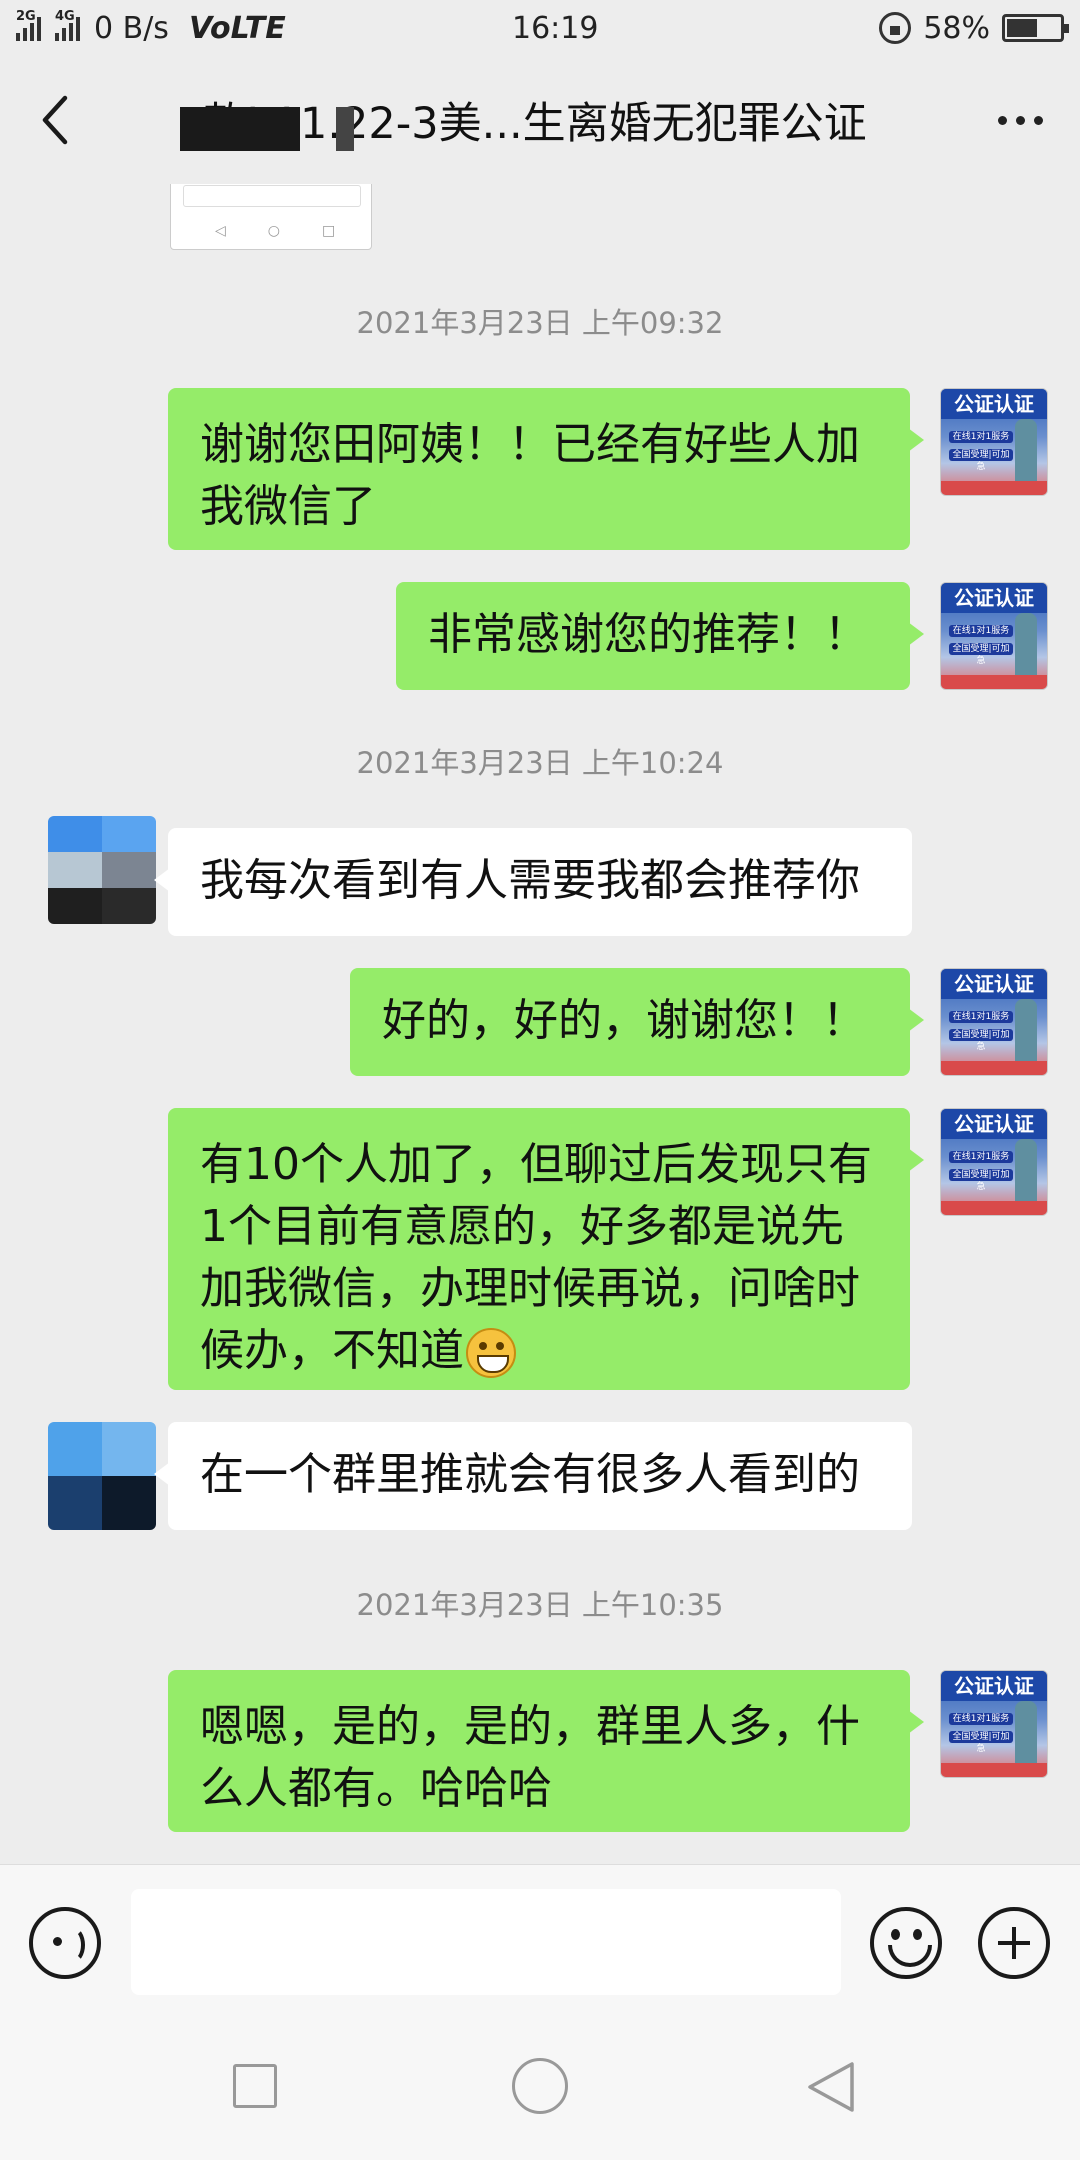 Image resolution: width=1080 pixels, height=2160 pixels. I want to click on signal-label: 2G, so click(26, 16).